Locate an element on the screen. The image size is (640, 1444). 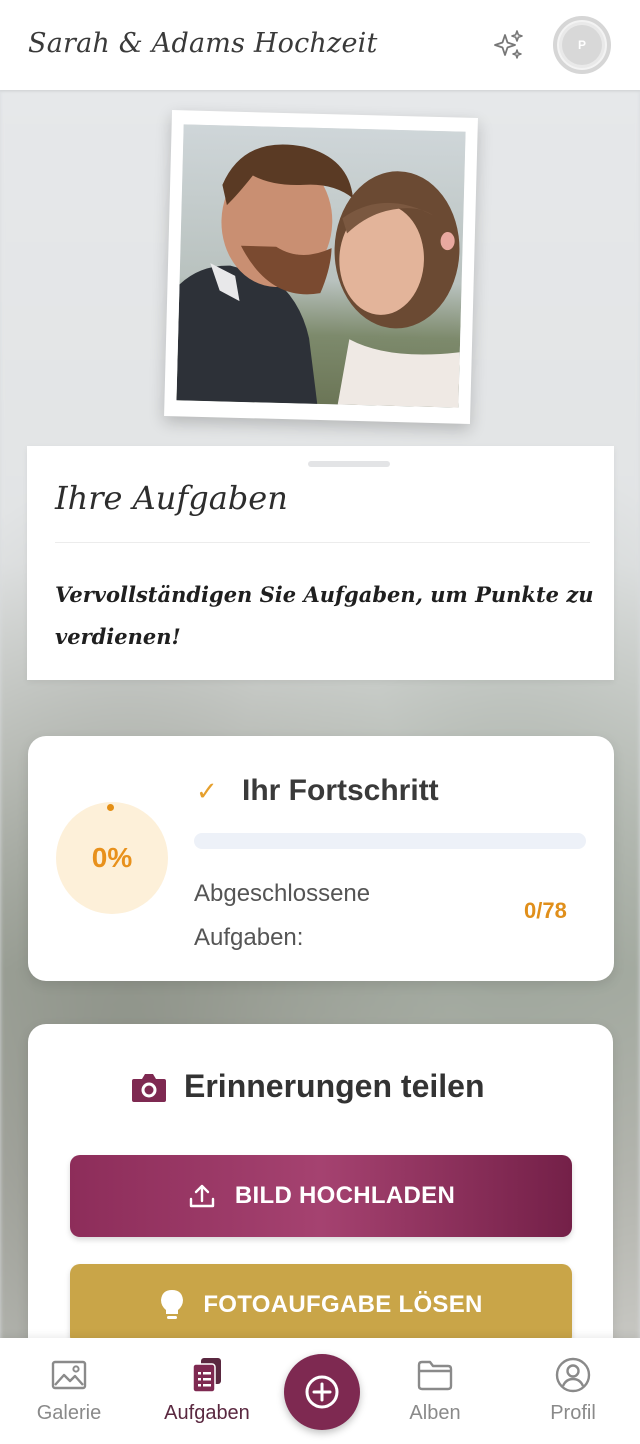
avatar: P is located at coordinates (582, 45).